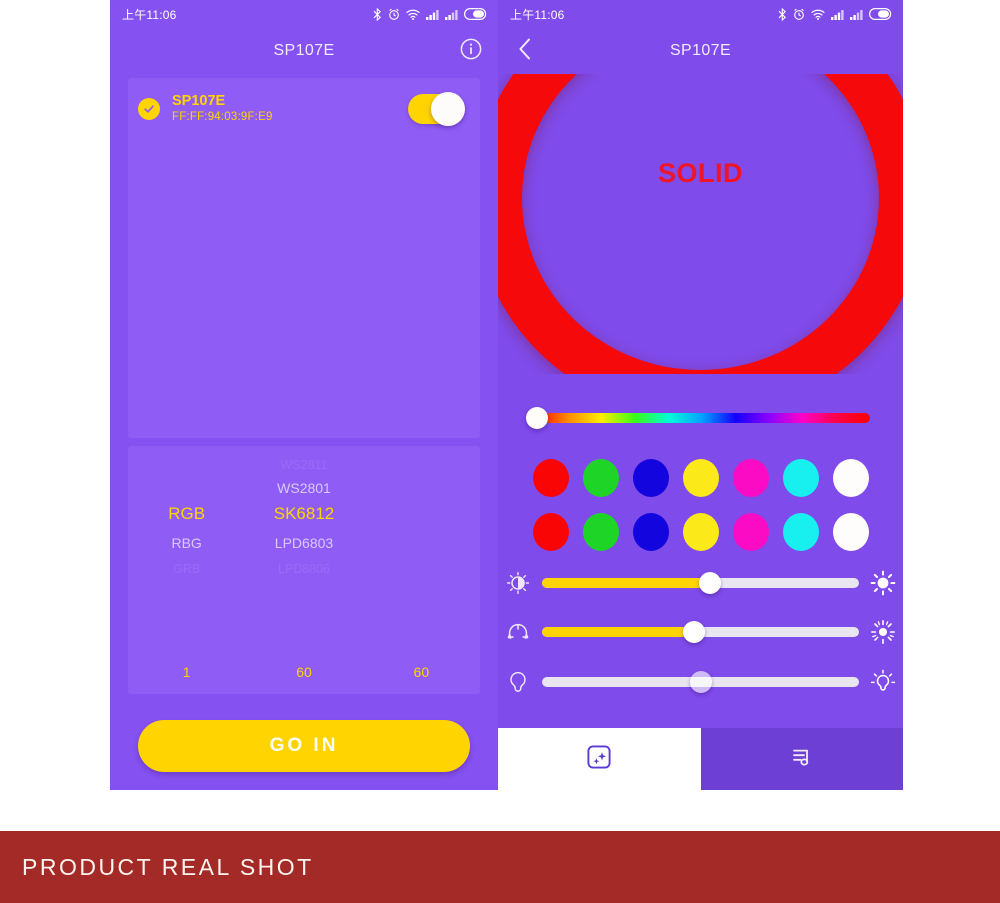 Image resolution: width=1000 pixels, height=903 pixels. I want to click on effect-color-ring, so click(700, 224).